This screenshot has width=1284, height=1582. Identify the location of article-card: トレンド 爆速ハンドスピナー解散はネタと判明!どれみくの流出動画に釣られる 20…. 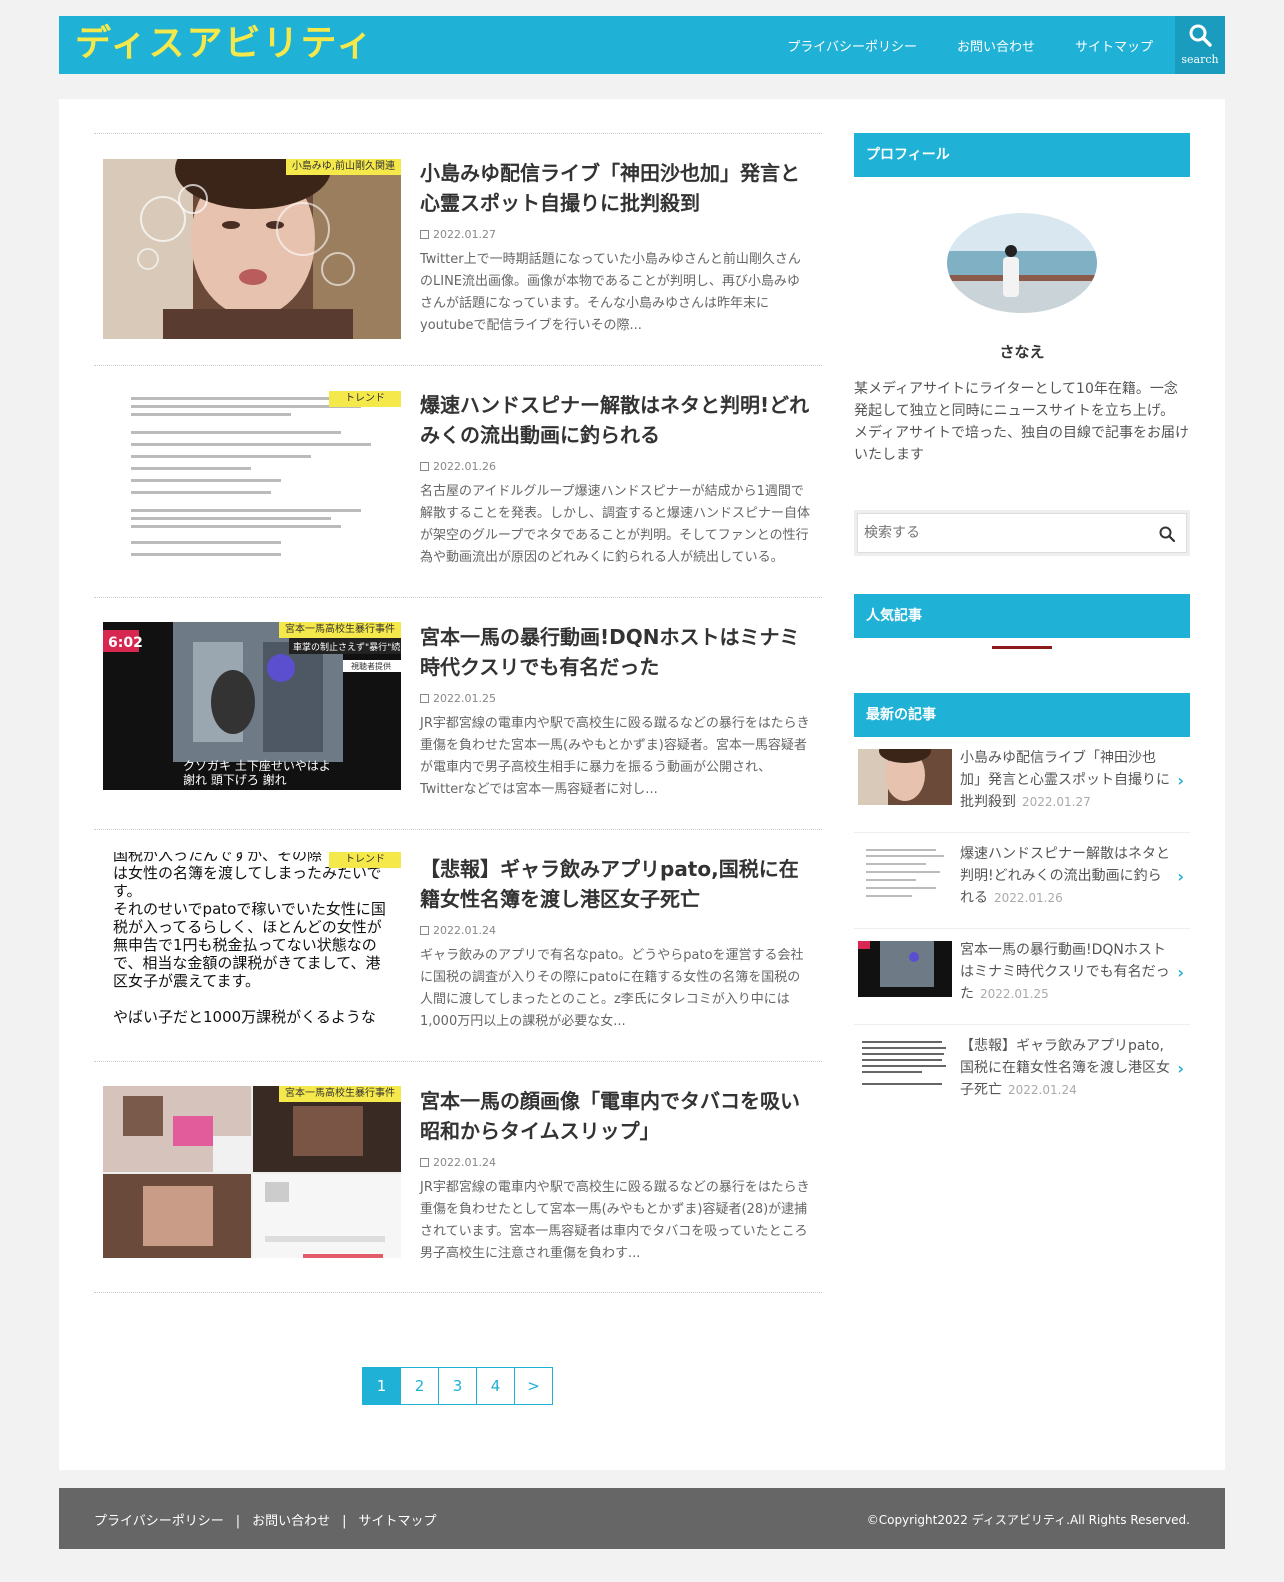
(458, 481).